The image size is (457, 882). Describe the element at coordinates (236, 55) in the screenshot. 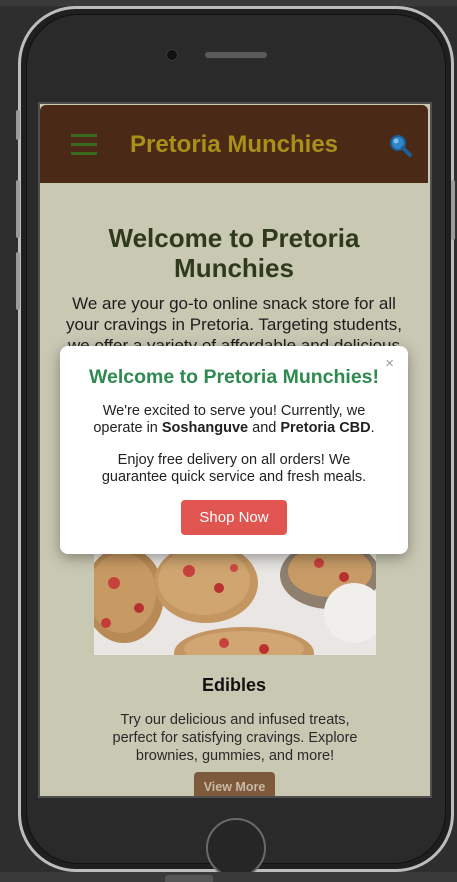

I see `earpiece-speaker` at that location.